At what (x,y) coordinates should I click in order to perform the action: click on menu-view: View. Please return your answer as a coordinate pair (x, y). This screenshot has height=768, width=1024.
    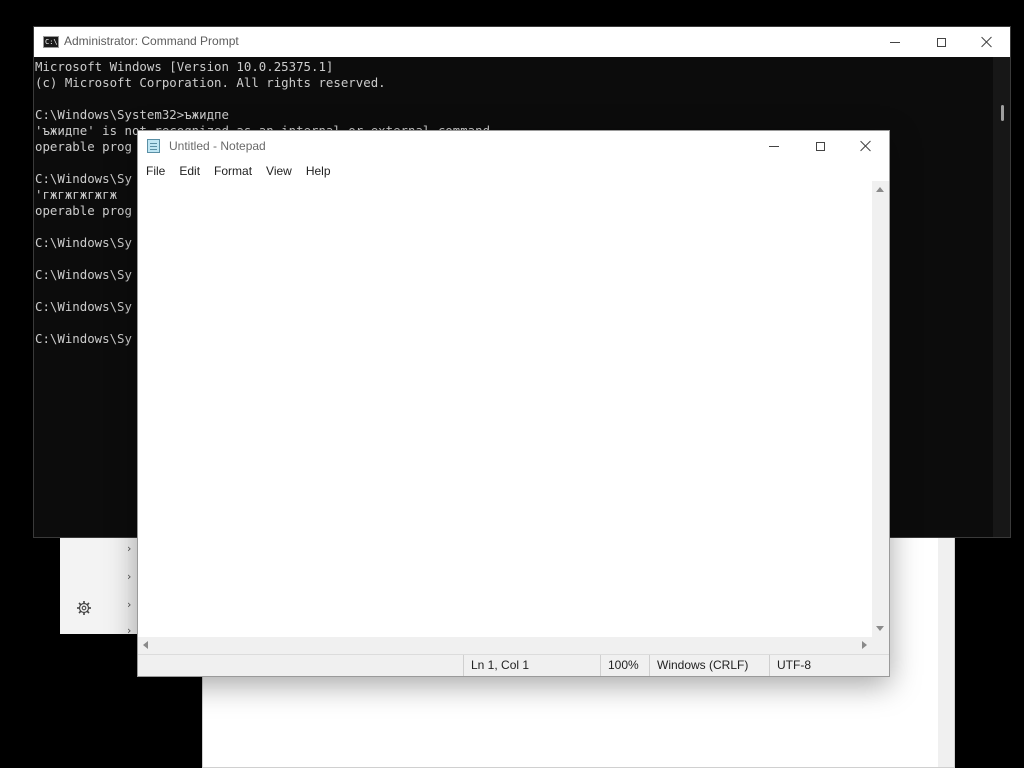
    Looking at the image, I should click on (279, 171).